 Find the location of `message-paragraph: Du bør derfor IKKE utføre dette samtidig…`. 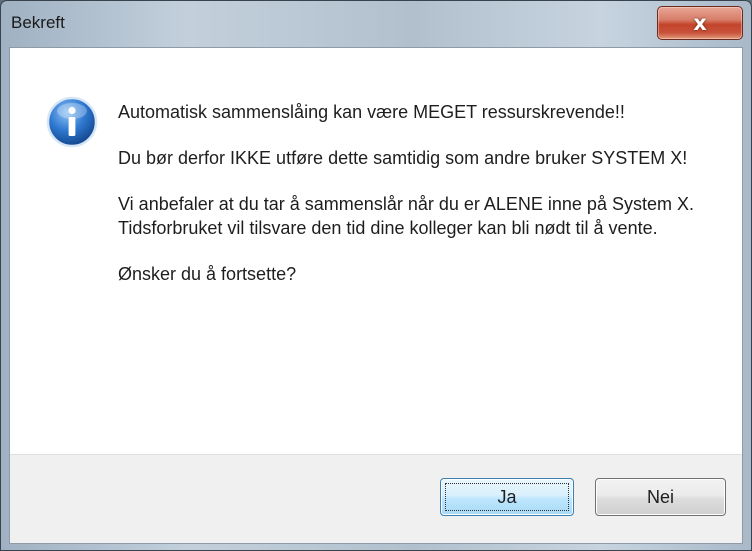

message-paragraph: Du bør derfor IKKE utføre dette samtidig… is located at coordinates (403, 158).